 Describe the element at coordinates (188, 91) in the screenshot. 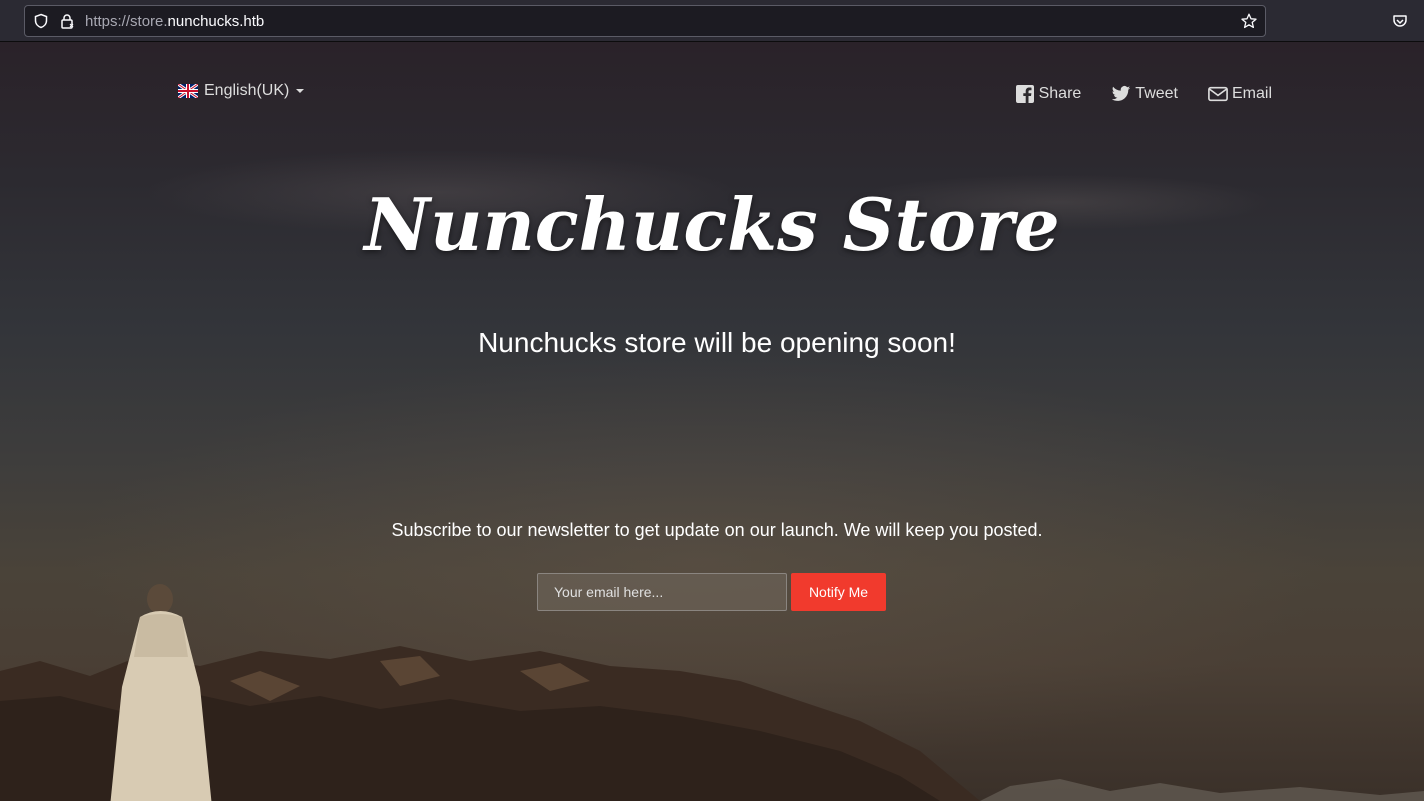

I see `uk-flag-icon` at that location.